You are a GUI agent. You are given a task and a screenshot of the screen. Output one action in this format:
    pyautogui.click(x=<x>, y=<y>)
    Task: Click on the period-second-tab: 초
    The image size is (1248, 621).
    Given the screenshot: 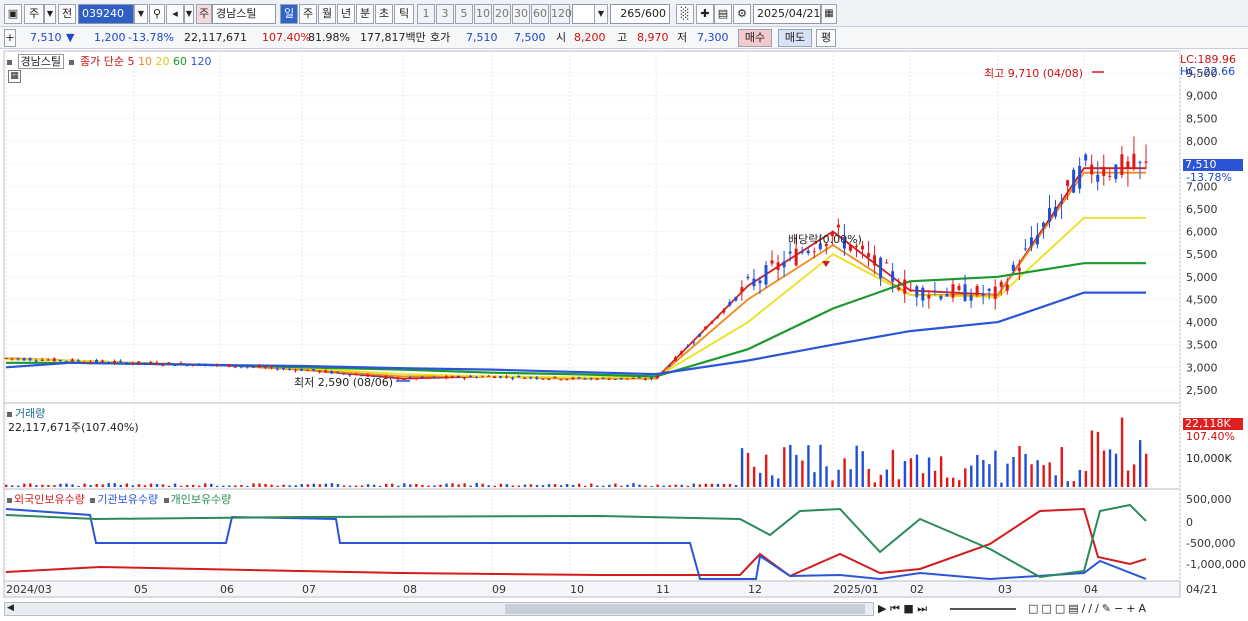 What is the action you would take?
    pyautogui.click(x=384, y=14)
    